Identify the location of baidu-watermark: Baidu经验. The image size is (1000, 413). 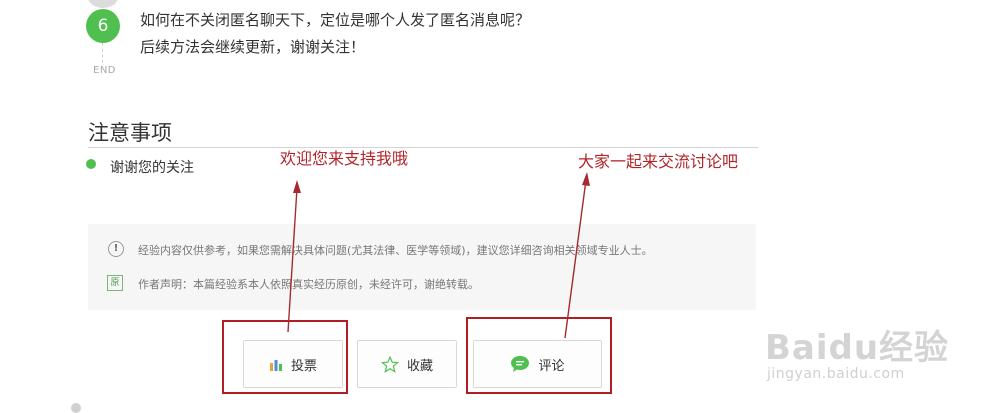
(857, 348).